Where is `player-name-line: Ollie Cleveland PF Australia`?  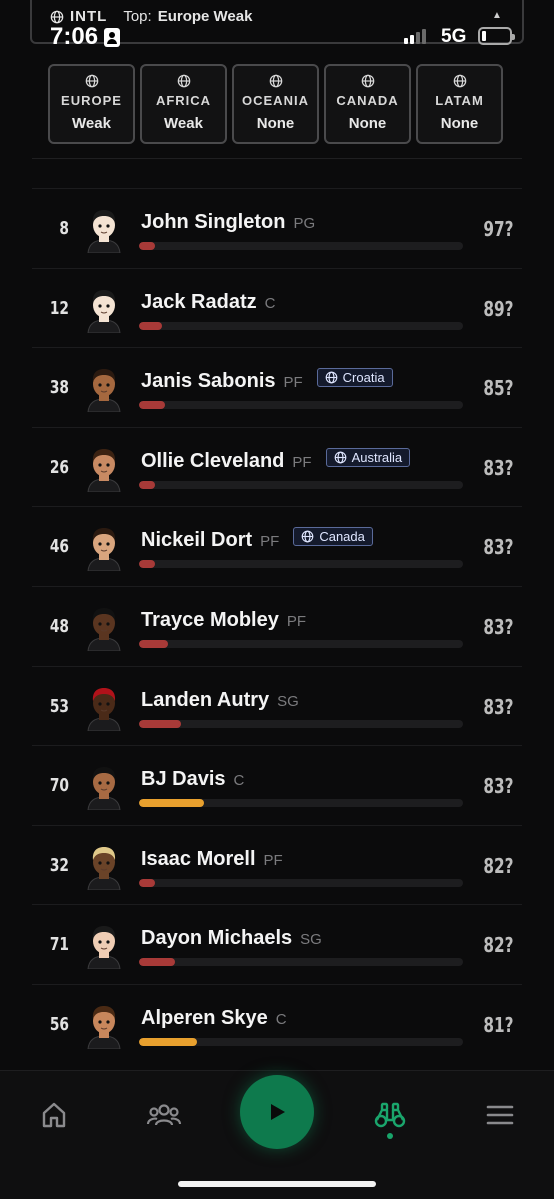
player-name-line: Ollie Cleveland PF Australia is located at coordinates (276, 460).